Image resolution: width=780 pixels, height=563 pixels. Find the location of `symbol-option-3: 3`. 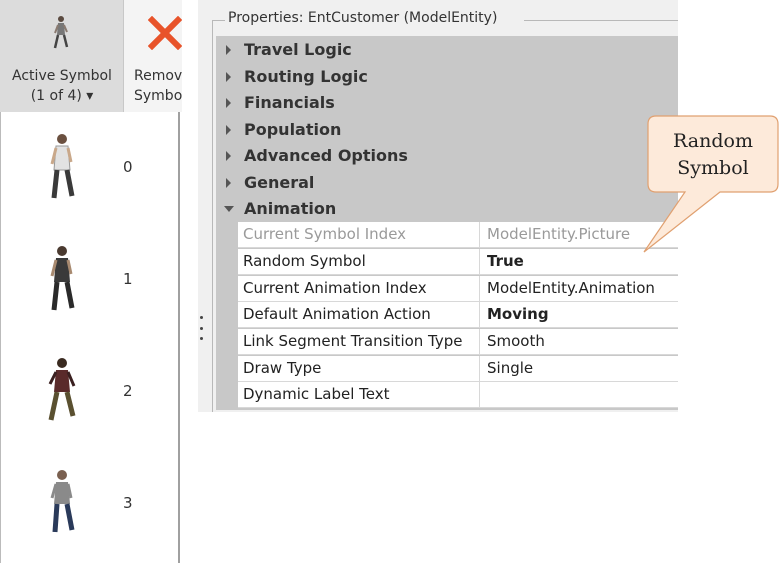

symbol-option-3: 3 is located at coordinates (90, 504).